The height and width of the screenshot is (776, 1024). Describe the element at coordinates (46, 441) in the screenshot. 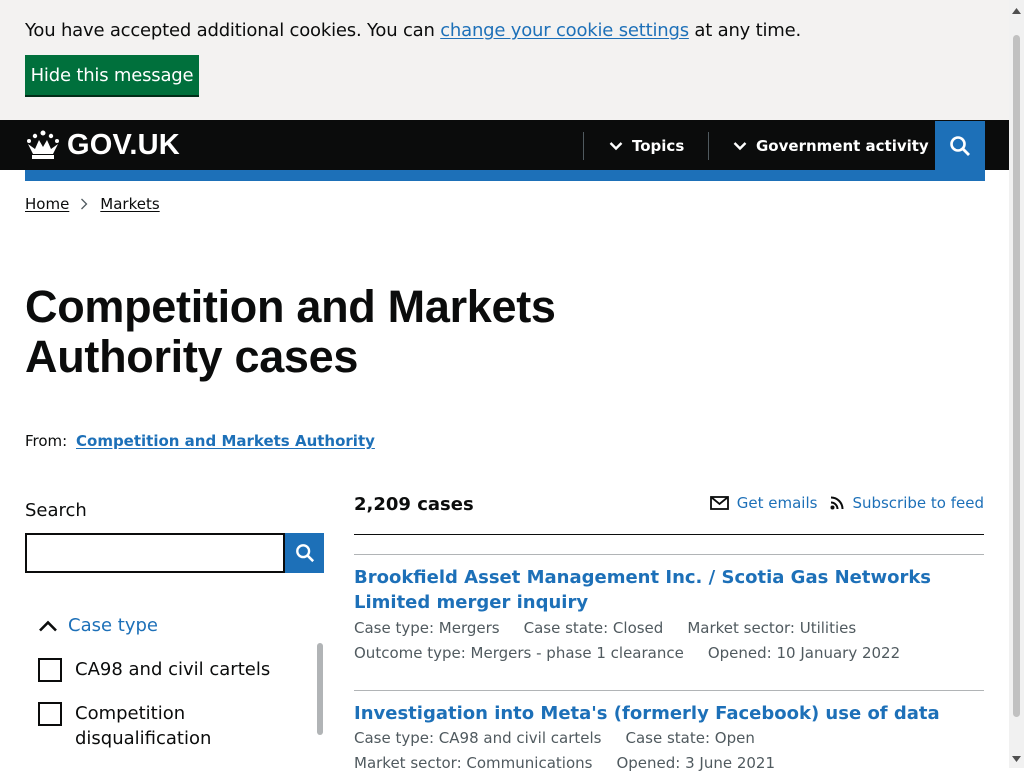

I see `from-label: From:` at that location.